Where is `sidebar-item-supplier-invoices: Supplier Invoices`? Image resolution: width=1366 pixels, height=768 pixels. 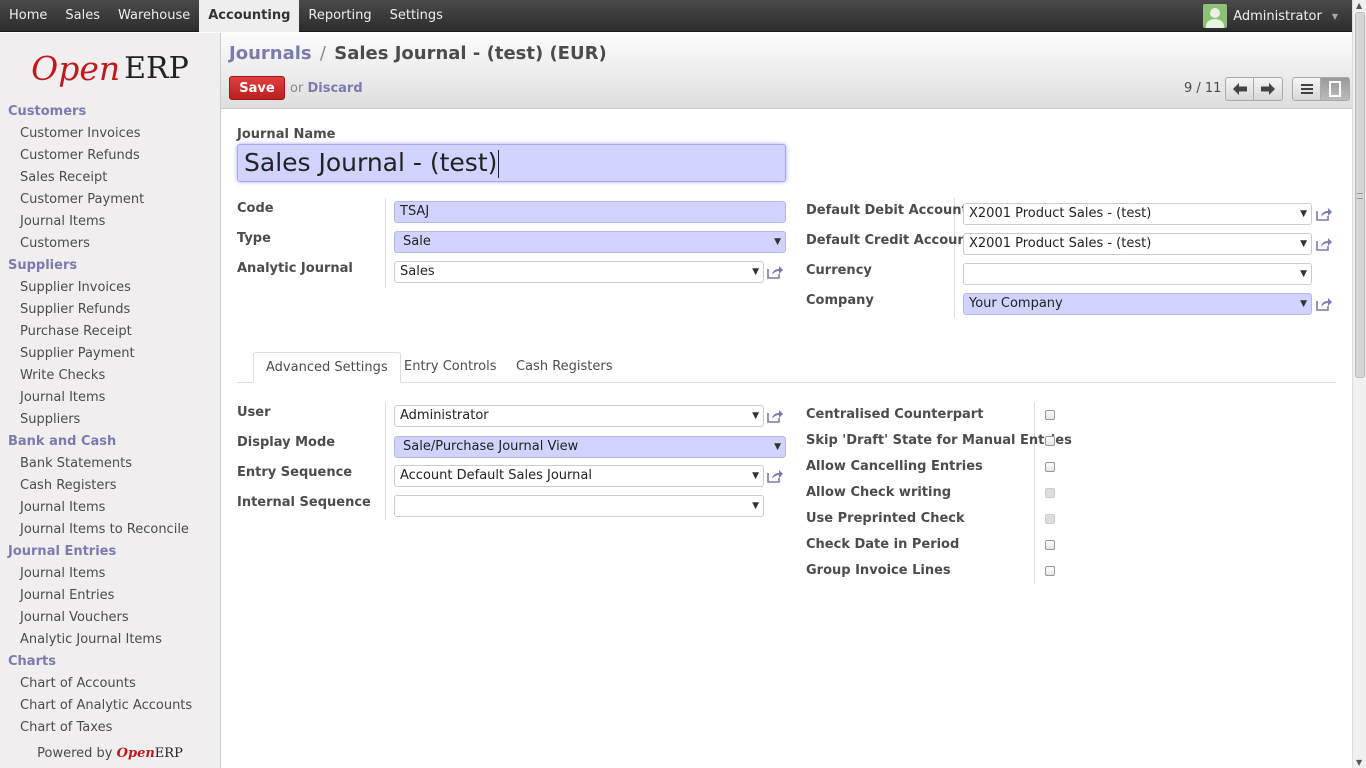
sidebar-item-supplier-invoices: Supplier Invoices is located at coordinates (110, 288).